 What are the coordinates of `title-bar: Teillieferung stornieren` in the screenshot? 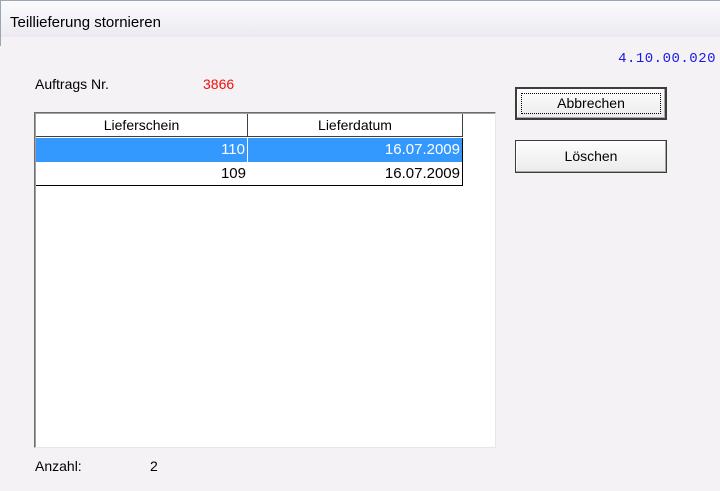 It's located at (360, 23).